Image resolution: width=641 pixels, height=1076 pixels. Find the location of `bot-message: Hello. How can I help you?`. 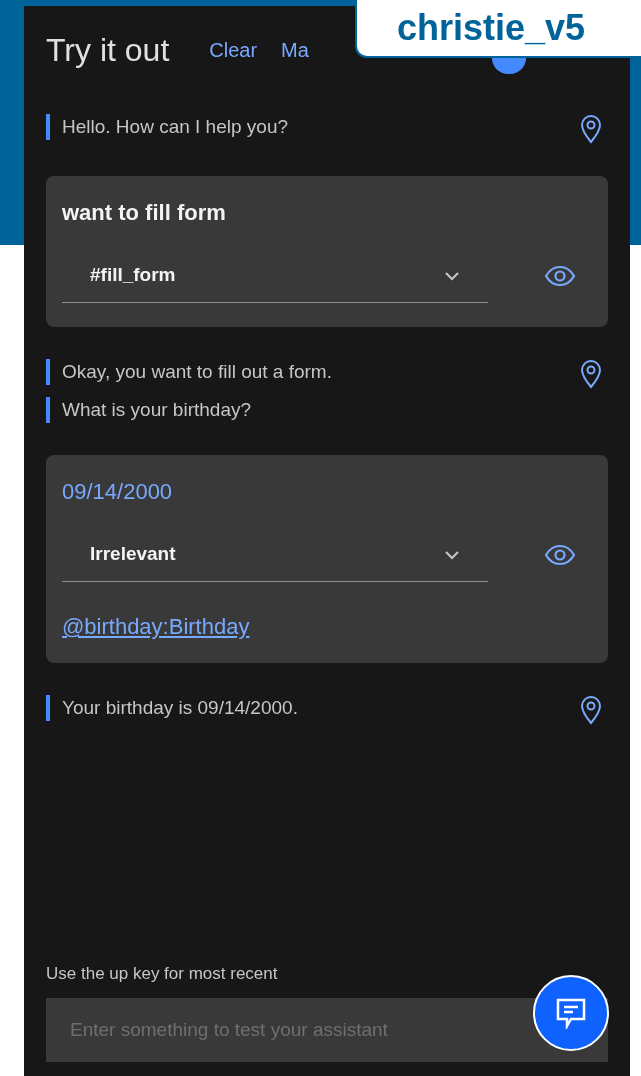

bot-message: Hello. How can I help you? is located at coordinates (167, 127).